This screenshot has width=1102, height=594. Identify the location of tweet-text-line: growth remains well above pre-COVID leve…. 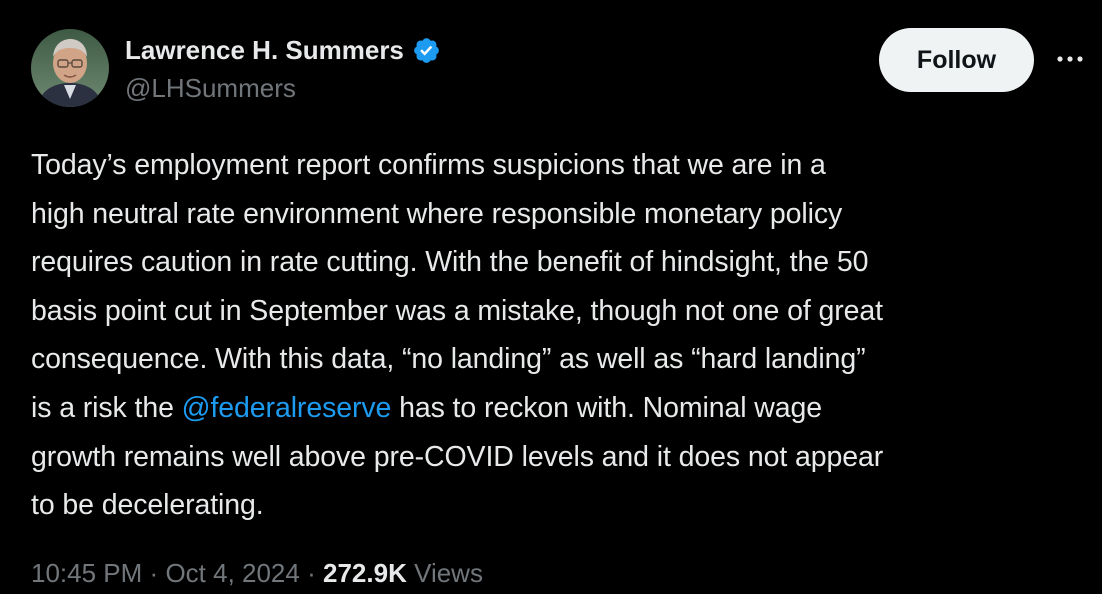
(457, 456).